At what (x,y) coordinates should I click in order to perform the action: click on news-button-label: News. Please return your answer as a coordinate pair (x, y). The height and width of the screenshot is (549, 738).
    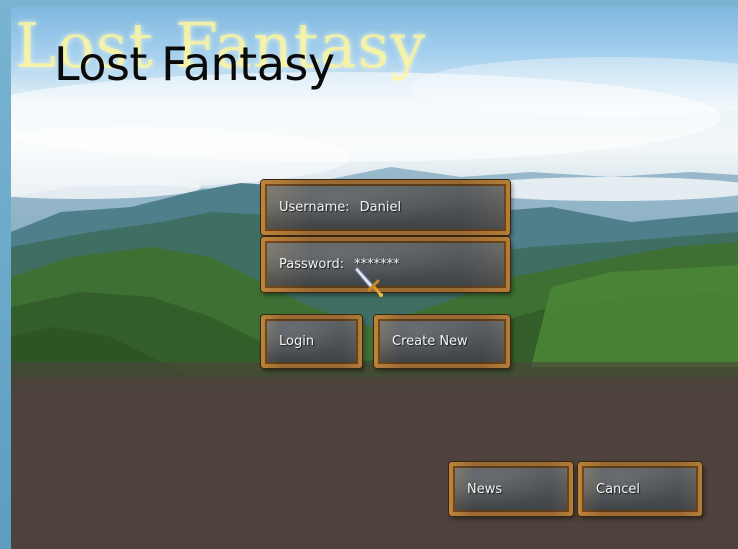
    Looking at the image, I should click on (485, 489).